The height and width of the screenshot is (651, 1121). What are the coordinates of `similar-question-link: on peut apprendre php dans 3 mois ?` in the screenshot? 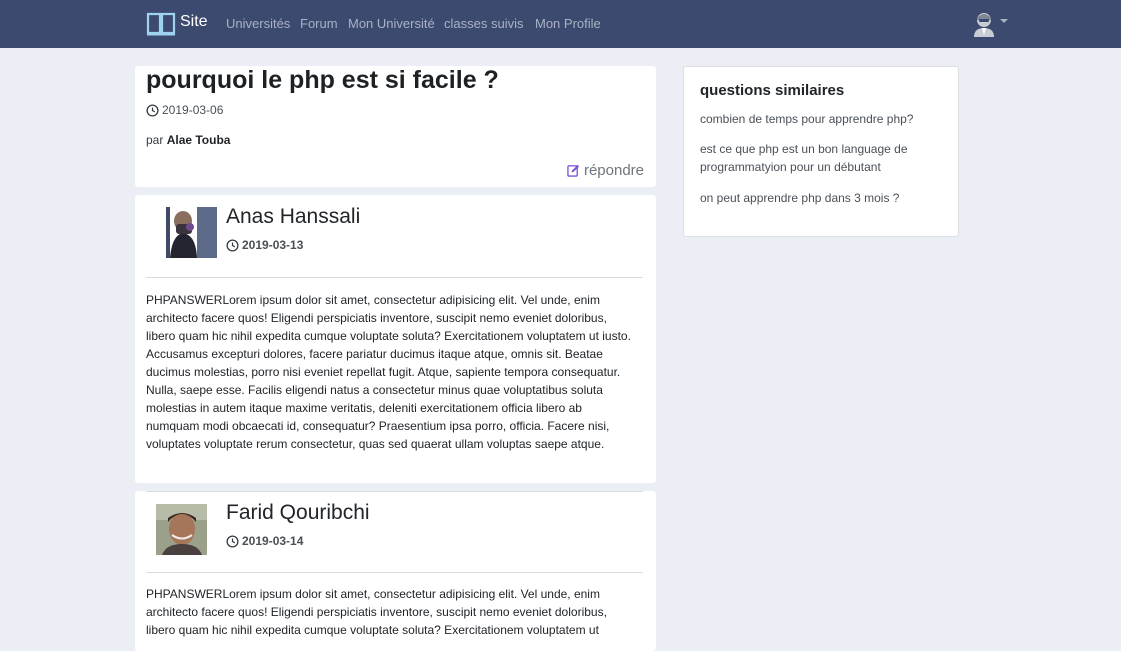 It's located at (815, 198).